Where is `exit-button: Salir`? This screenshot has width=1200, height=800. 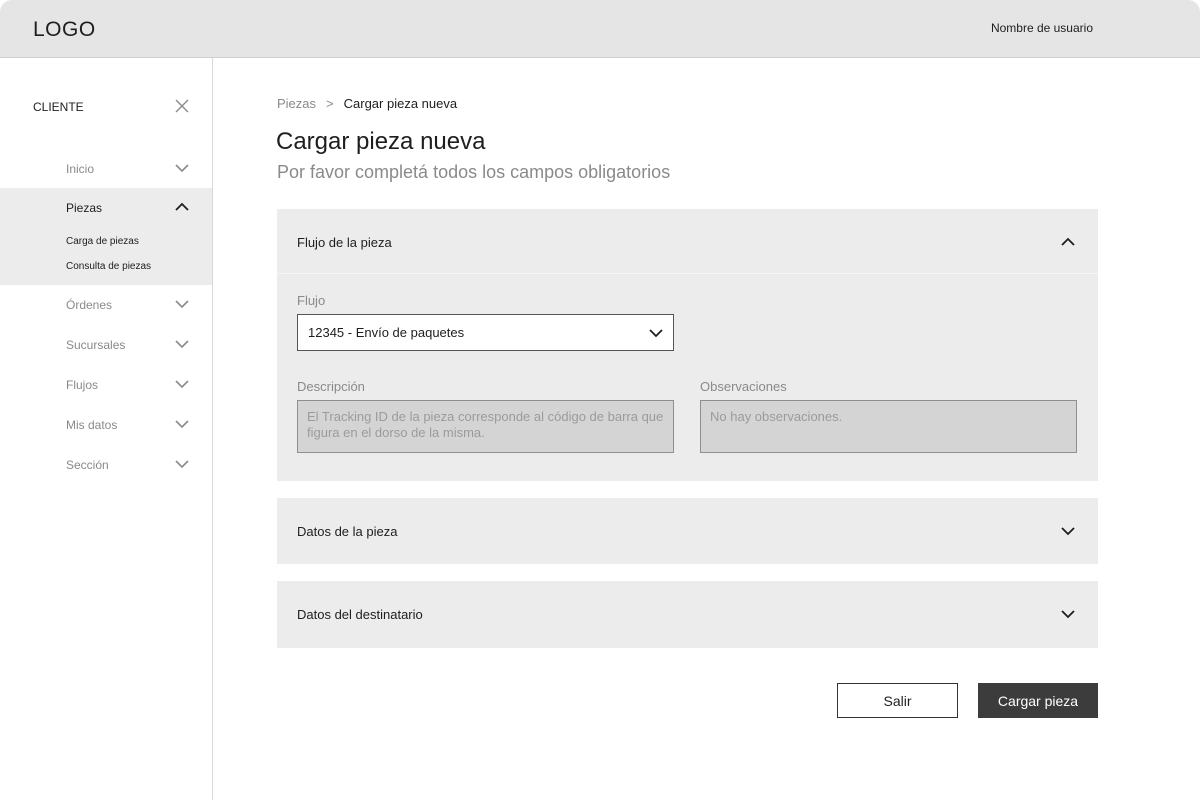
exit-button: Salir is located at coordinates (897, 700).